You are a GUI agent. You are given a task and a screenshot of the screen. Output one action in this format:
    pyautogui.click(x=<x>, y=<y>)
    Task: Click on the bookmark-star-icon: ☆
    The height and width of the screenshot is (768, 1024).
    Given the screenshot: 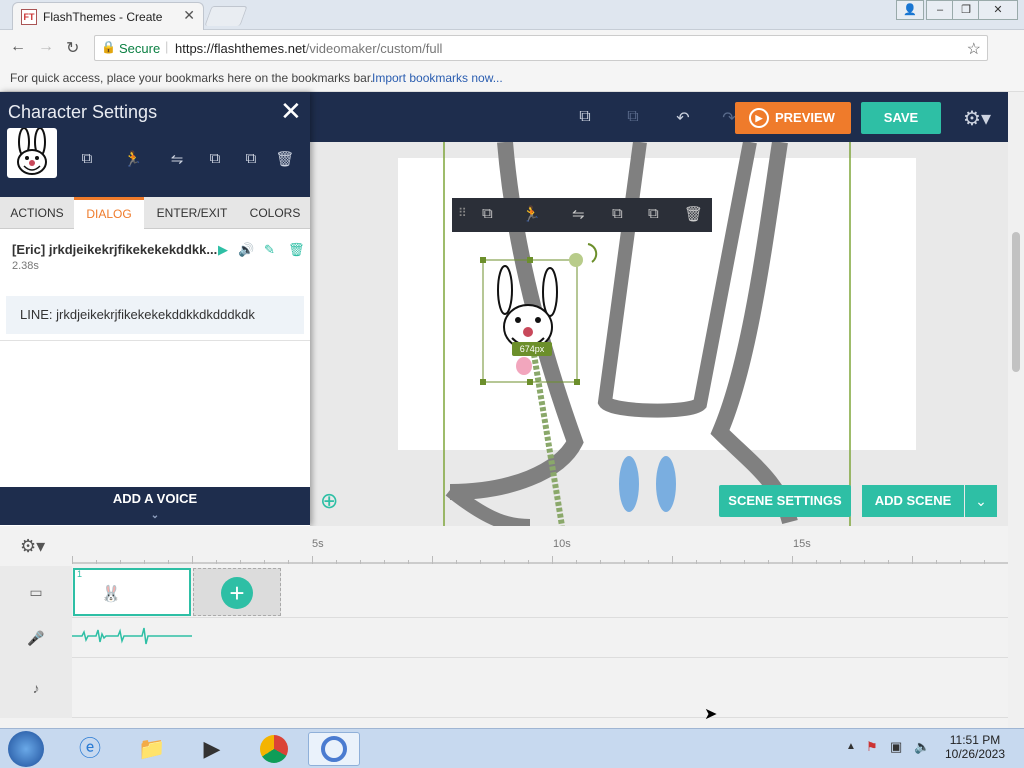 What is the action you would take?
    pyautogui.click(x=974, y=49)
    